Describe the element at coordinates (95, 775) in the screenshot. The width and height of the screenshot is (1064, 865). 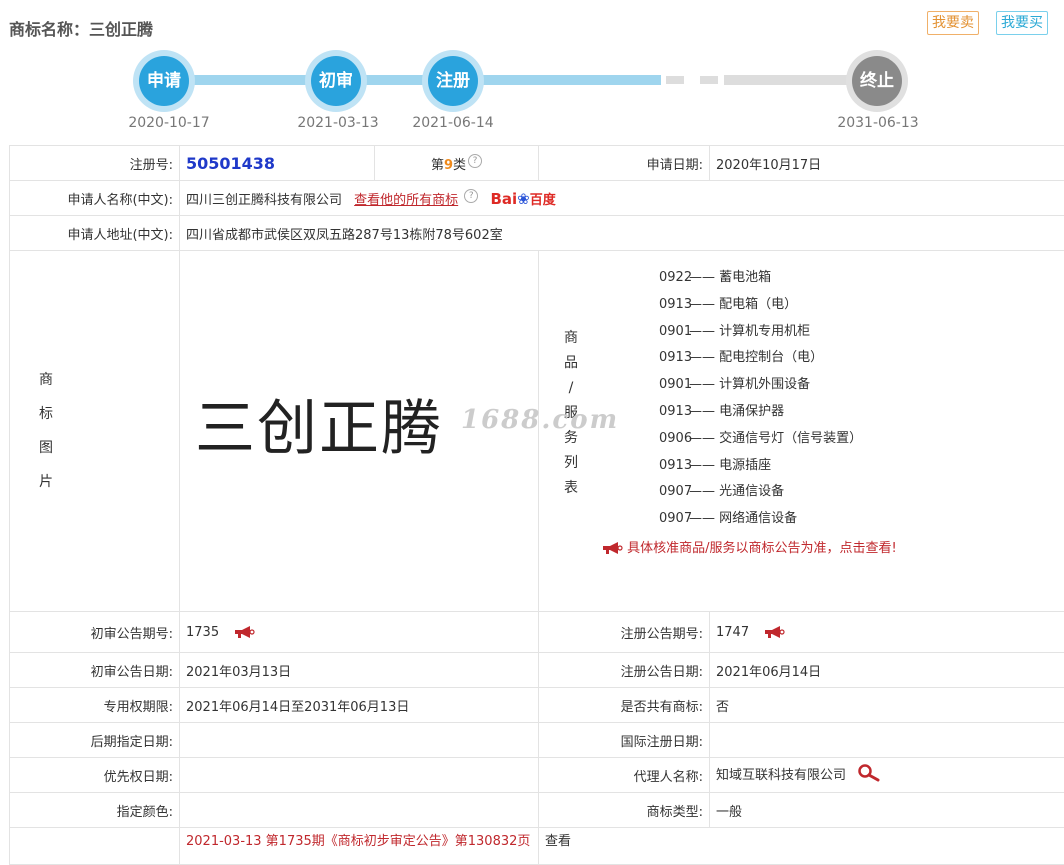
I see `priority-label: 优先权日期:` at that location.